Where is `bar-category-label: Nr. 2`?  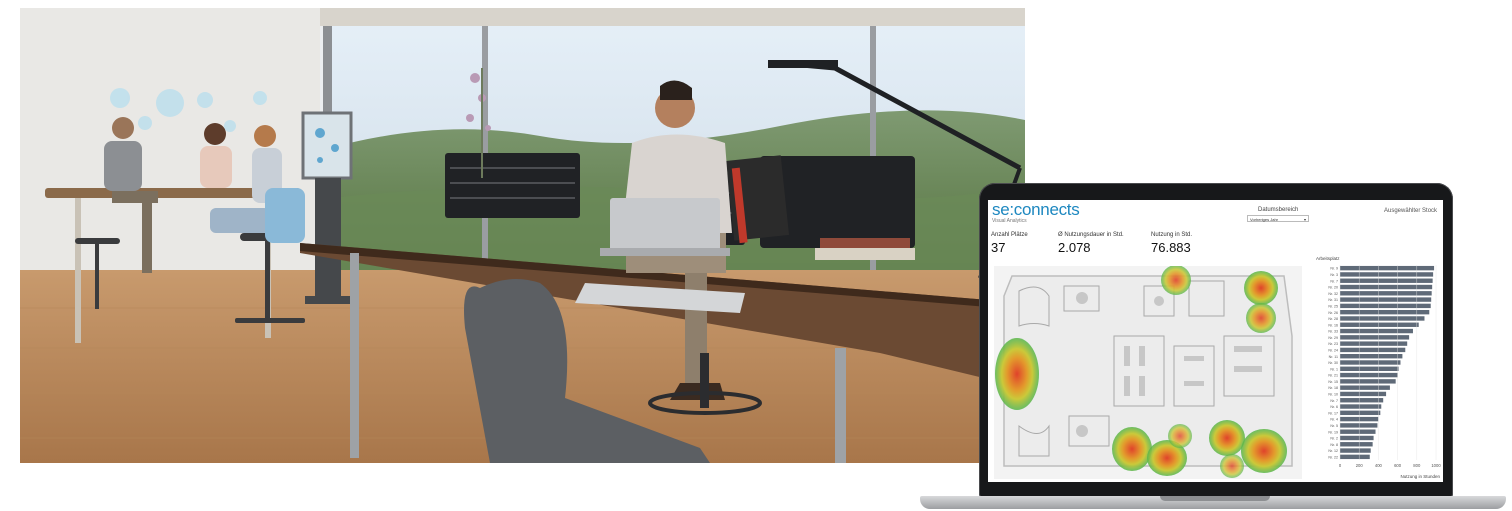 bar-category-label: Nr. 2 is located at coordinates (1334, 439).